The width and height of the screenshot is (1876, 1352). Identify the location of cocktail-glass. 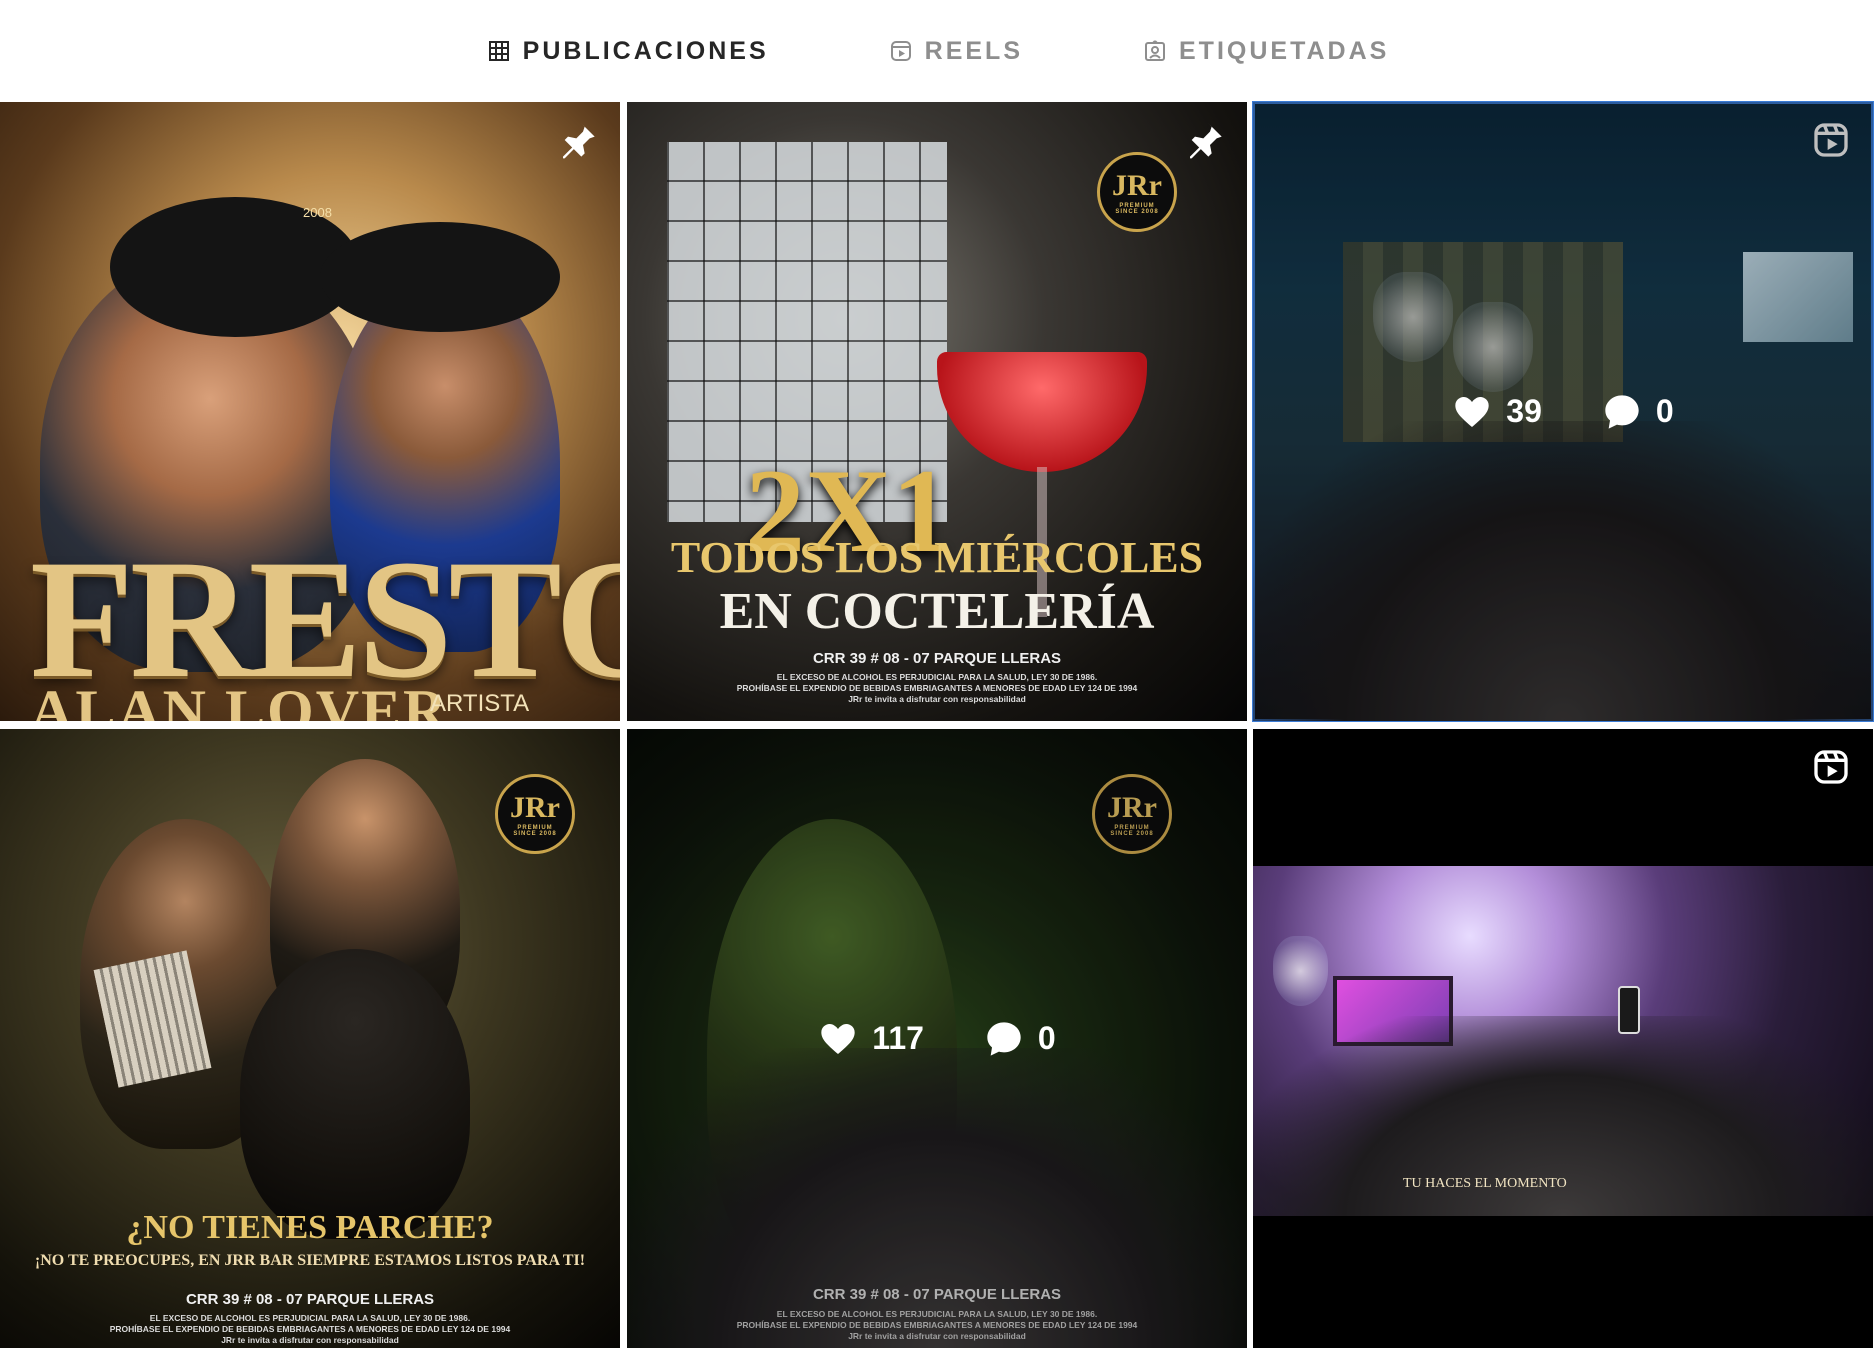
(1042, 412).